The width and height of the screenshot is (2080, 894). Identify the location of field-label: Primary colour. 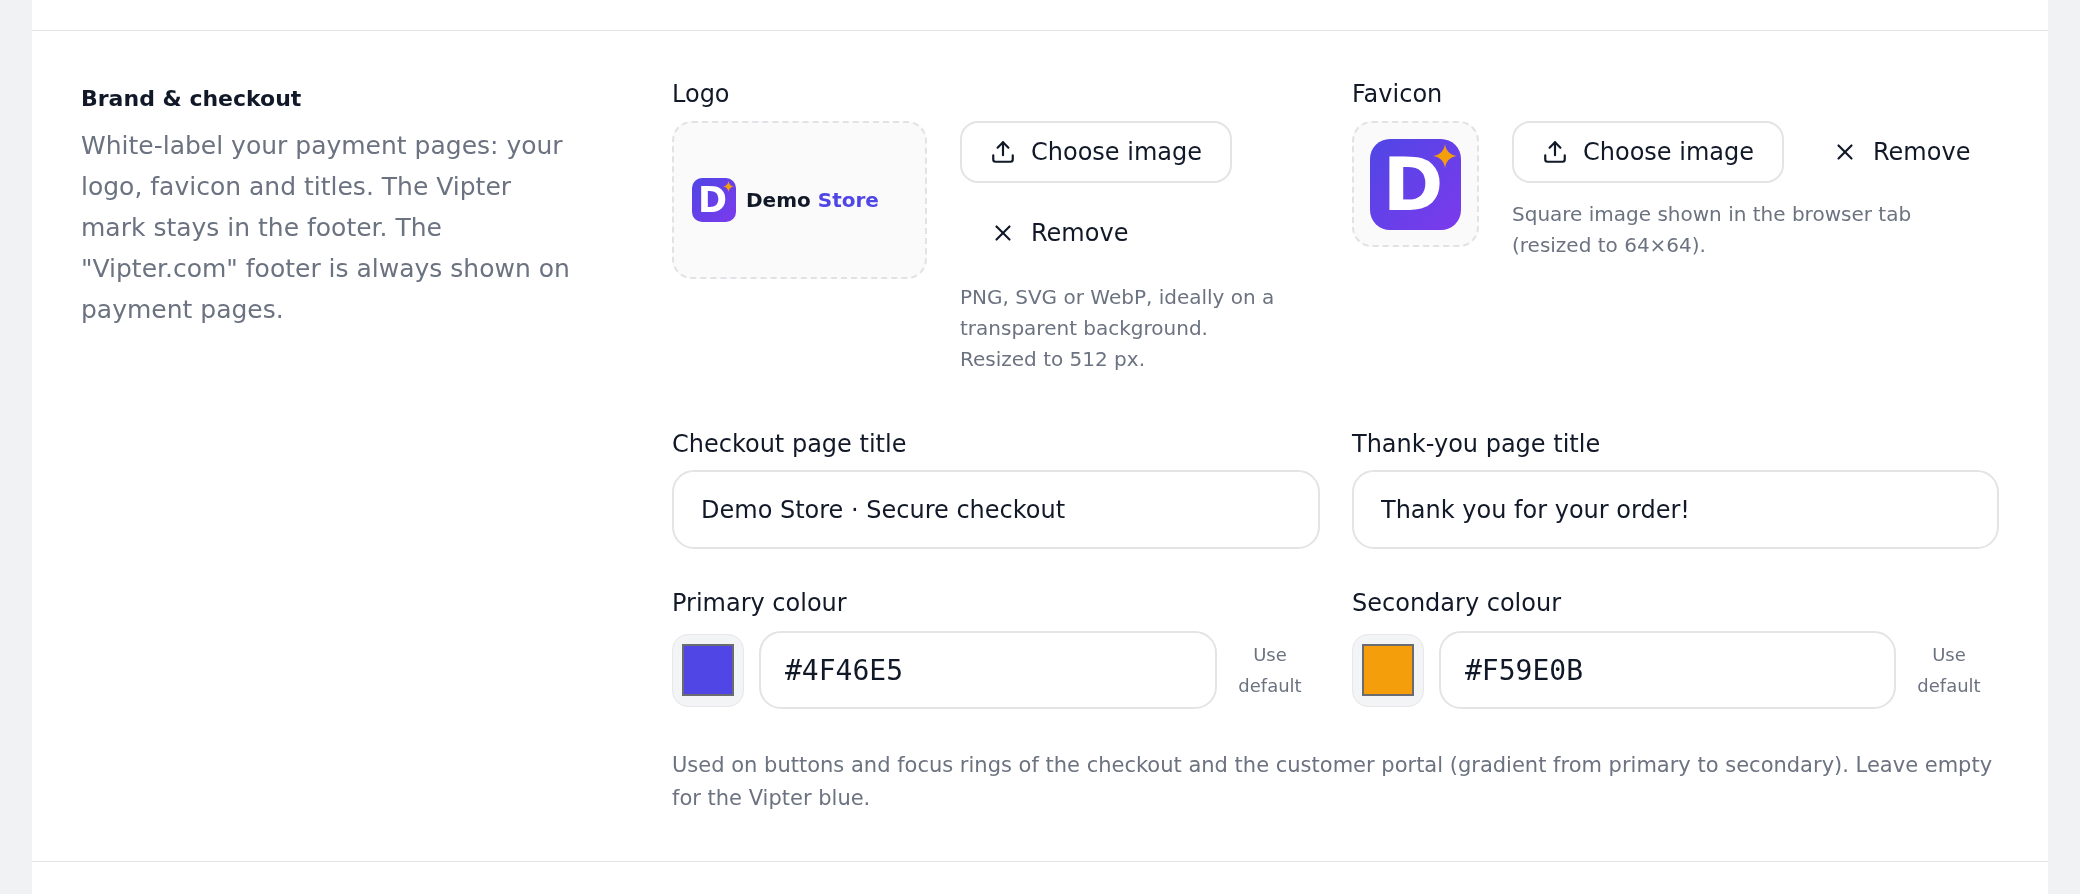
(759, 603).